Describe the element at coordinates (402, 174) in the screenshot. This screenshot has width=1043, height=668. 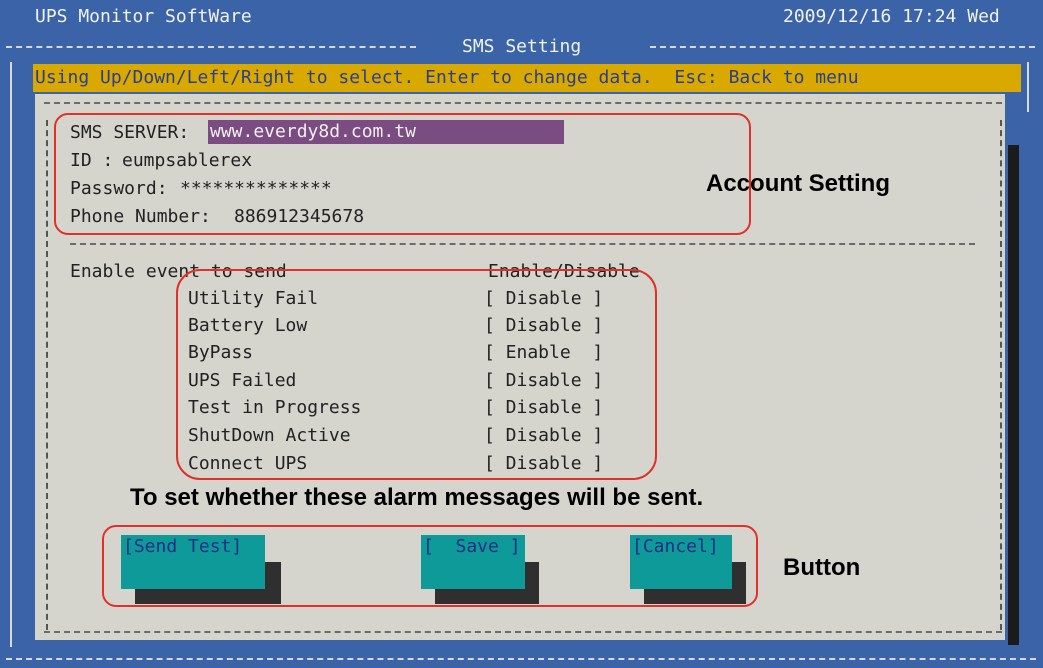
I see `account-setting-highlight` at that location.